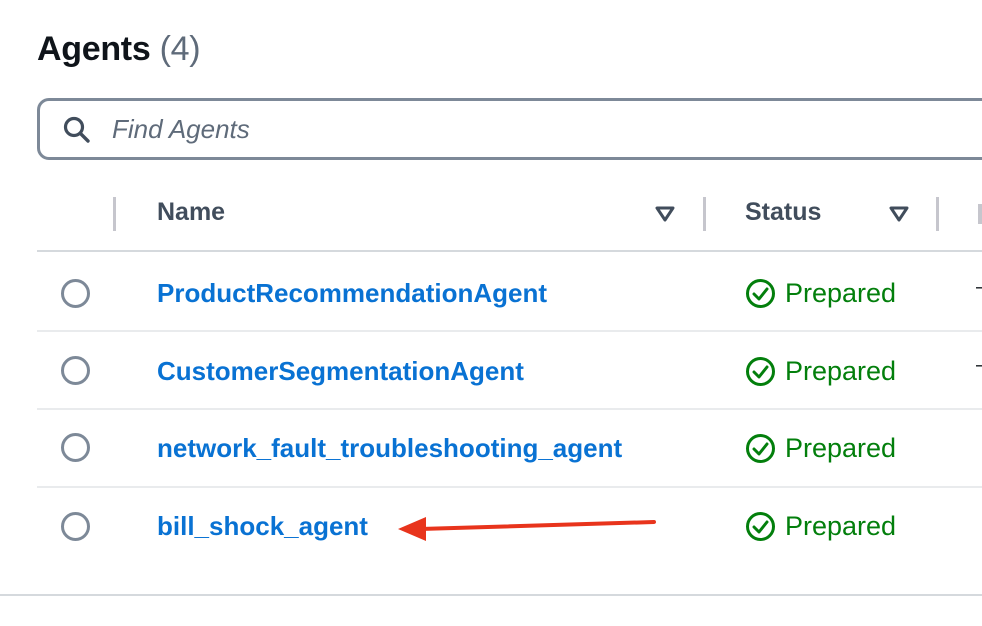 This screenshot has width=982, height=626. Describe the element at coordinates (389, 448) in the screenshot. I see `agent-name-link: network_fault_troubleshooting_agent` at that location.